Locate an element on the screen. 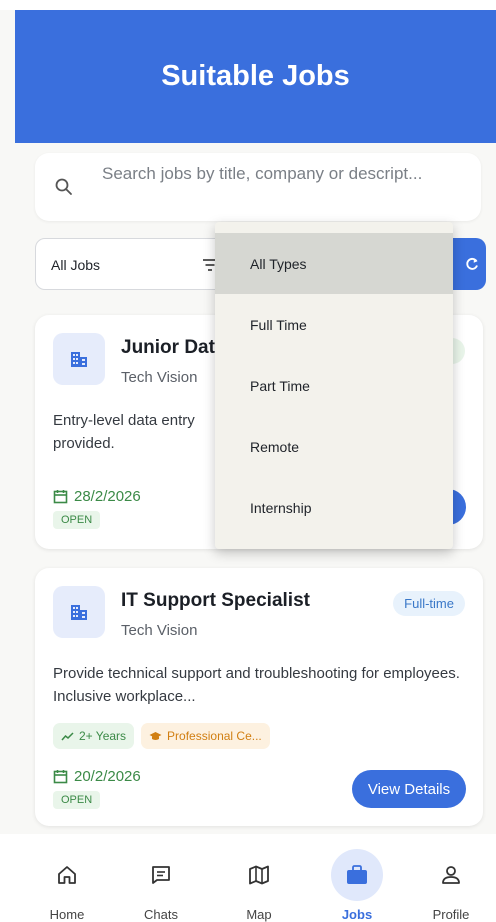 The height and width of the screenshot is (922, 496). graduation-cap-icon is located at coordinates (155, 736).